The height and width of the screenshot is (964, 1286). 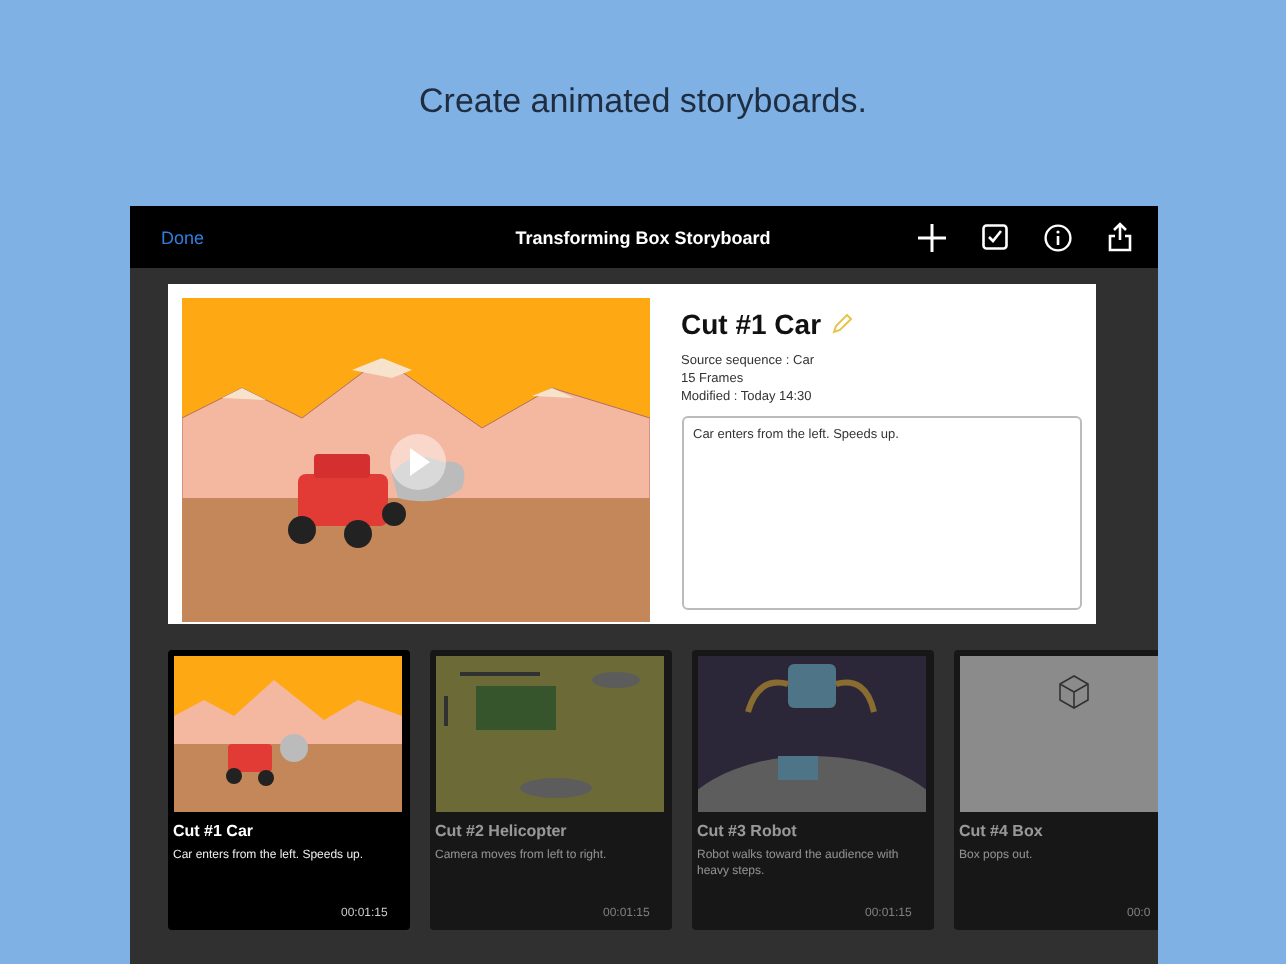 I want to click on cut-title: Cut #4 Box, so click(x=1002, y=831).